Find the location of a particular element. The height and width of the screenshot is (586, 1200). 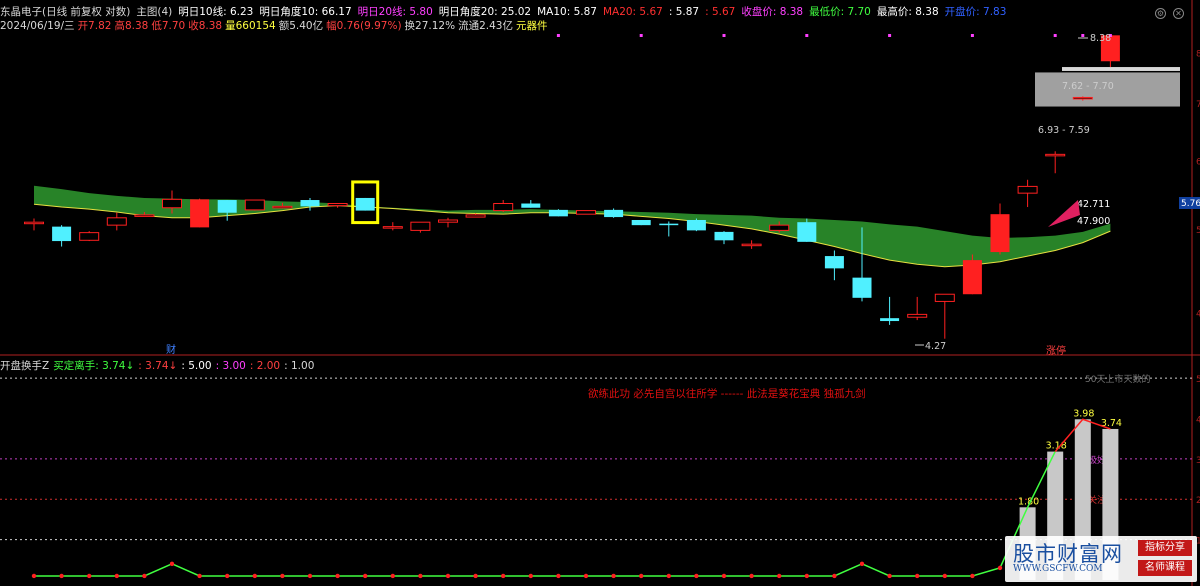

indicator-item-0: 开盘换手Z is located at coordinates (25, 366).